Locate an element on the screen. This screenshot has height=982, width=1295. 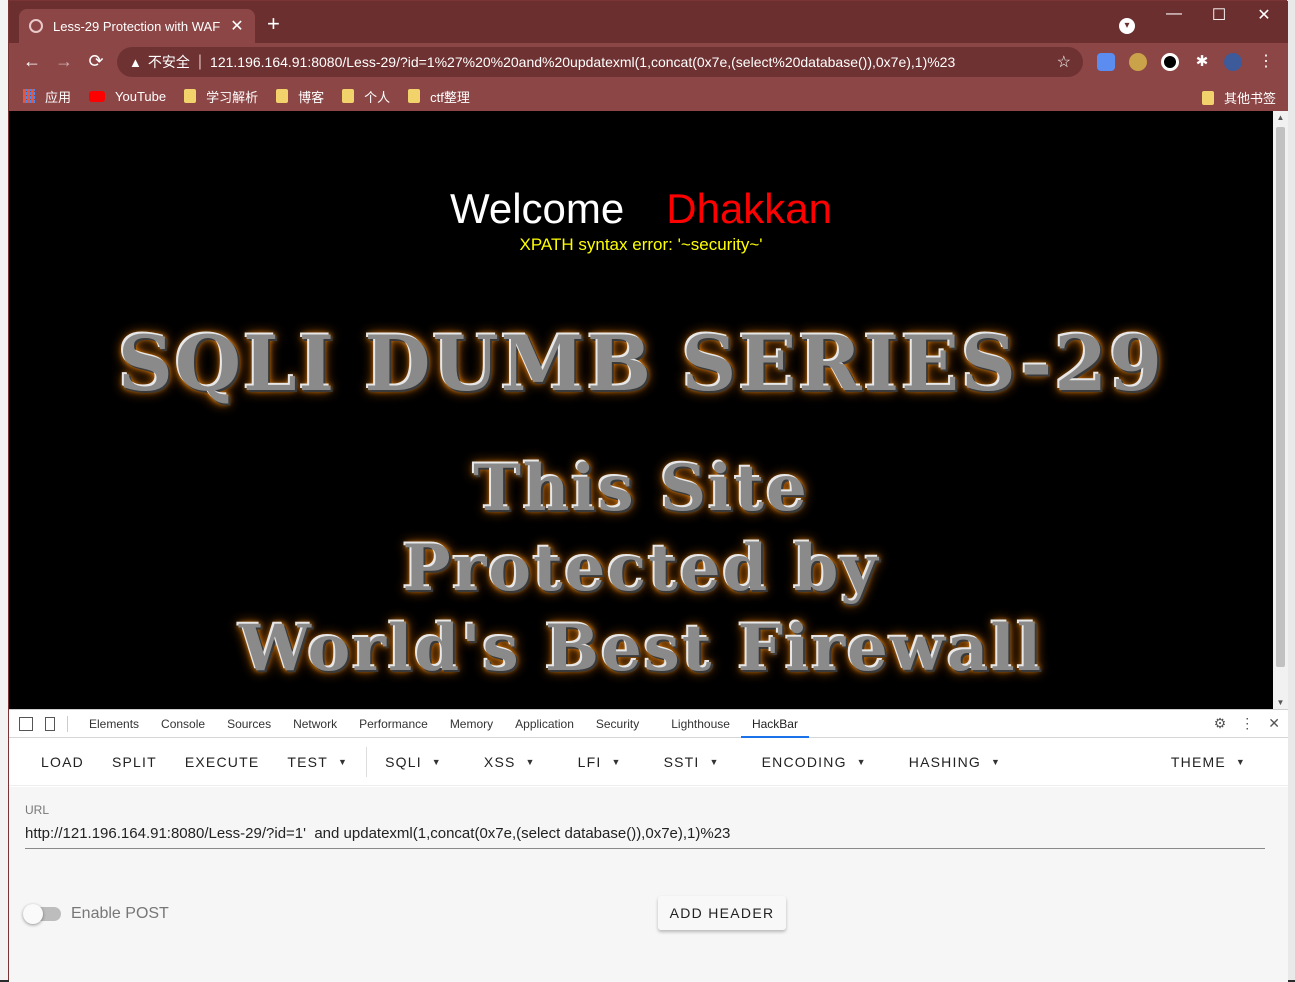
tab-memory: Memory is located at coordinates (471, 724).